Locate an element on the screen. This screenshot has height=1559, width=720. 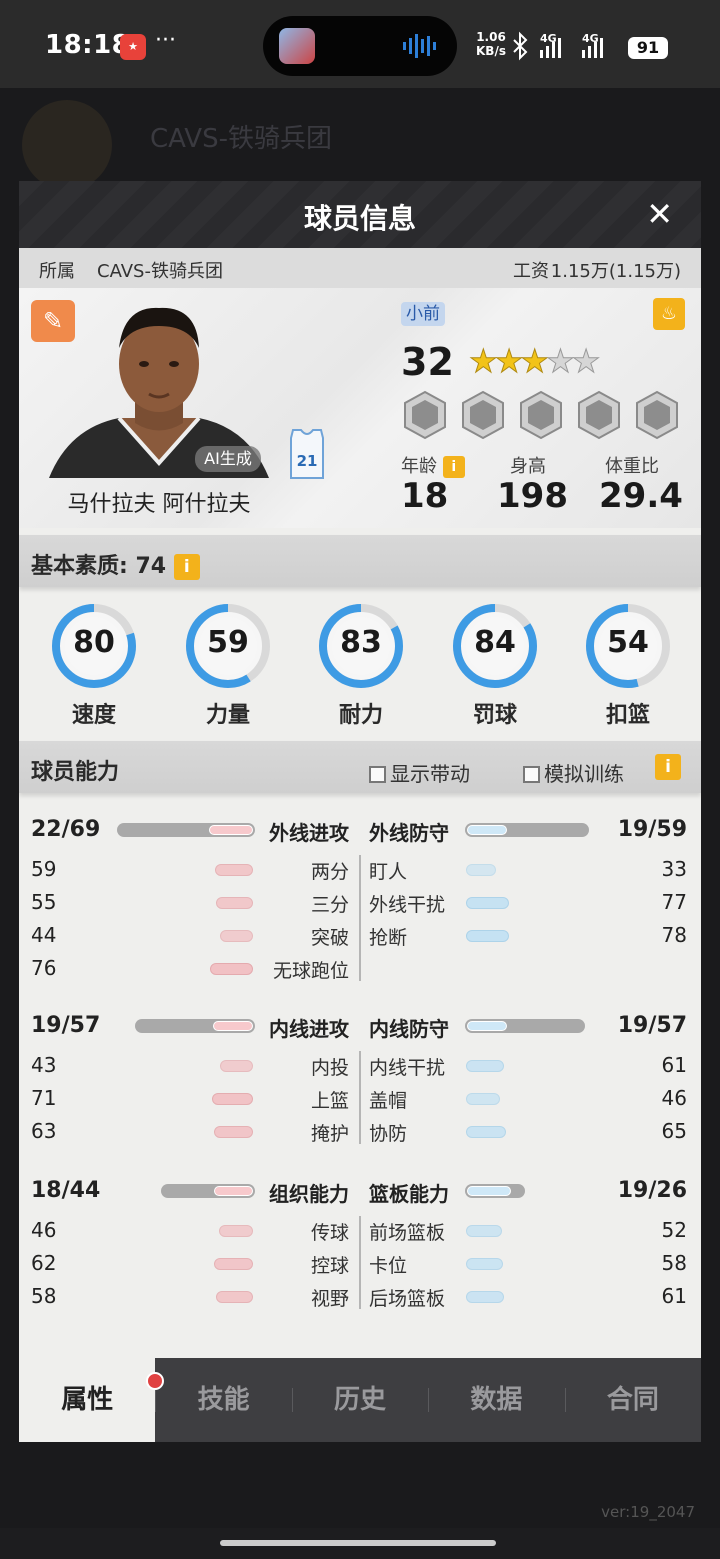
age-info-icon: i is located at coordinates (453, 467).